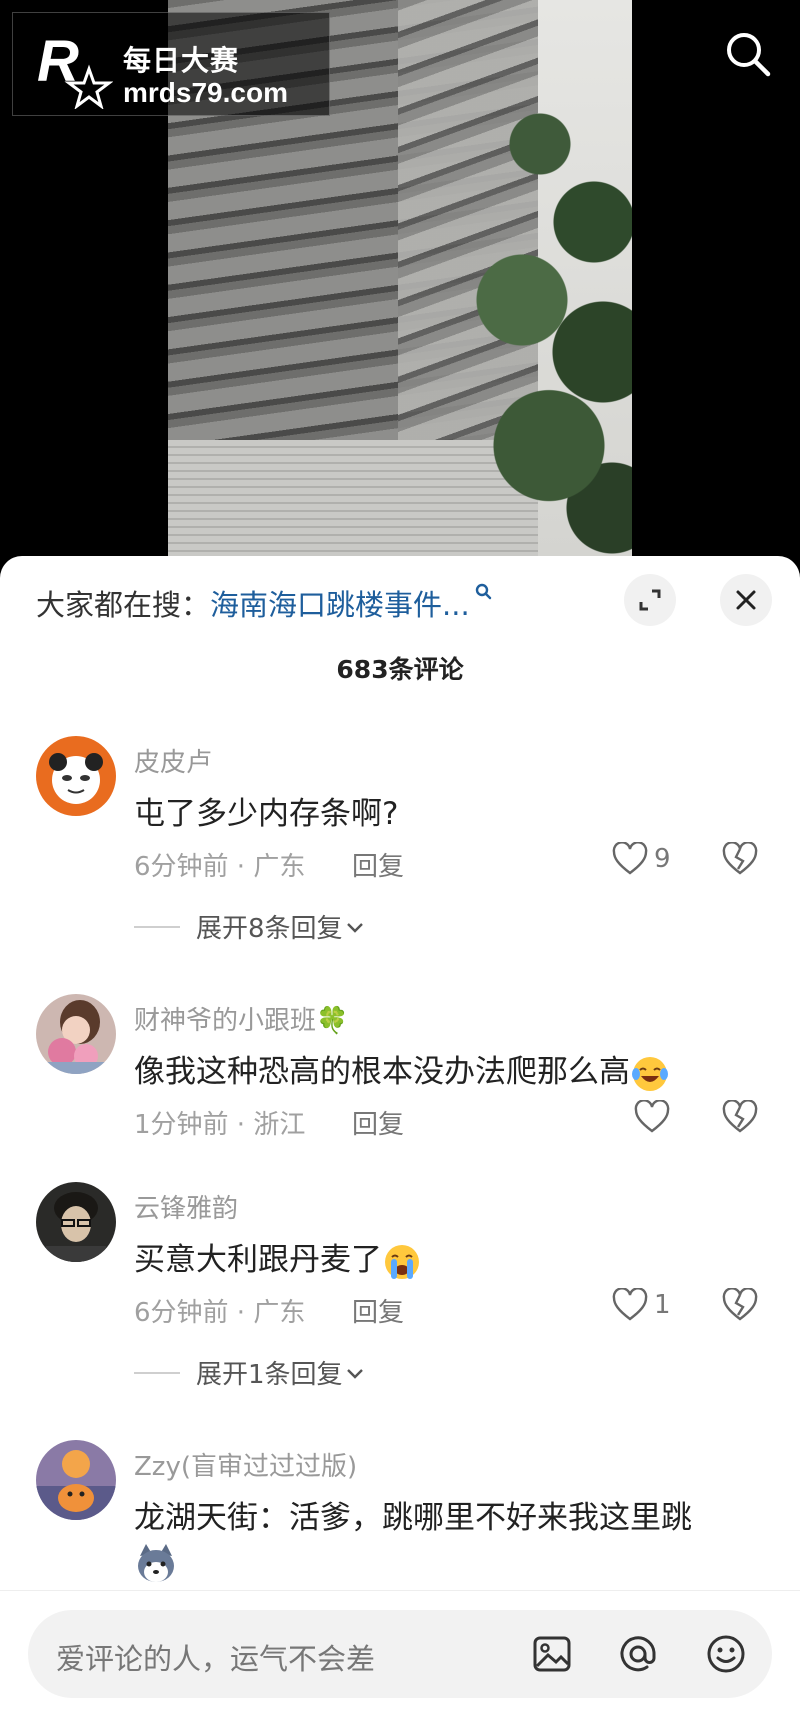 The width and height of the screenshot is (800, 1715). What do you see at coordinates (650, 1073) in the screenshot?
I see `crying-laughing-emoji-icon` at bounding box center [650, 1073].